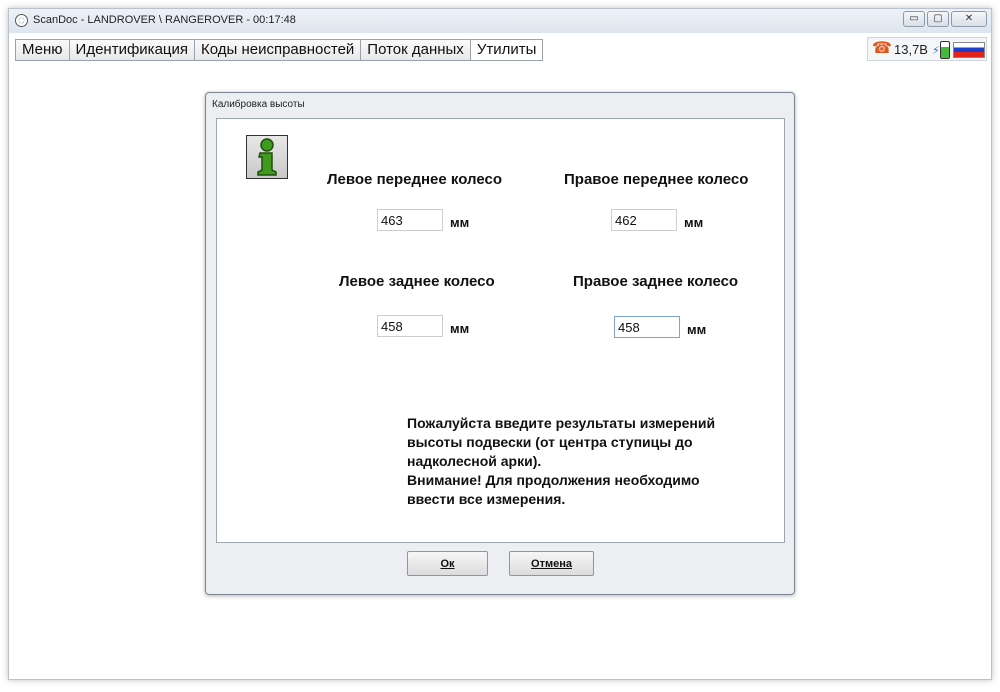 The height and width of the screenshot is (692, 1000). Describe the element at coordinates (936, 51) in the screenshot. I see `plug-icon: ⚡` at that location.